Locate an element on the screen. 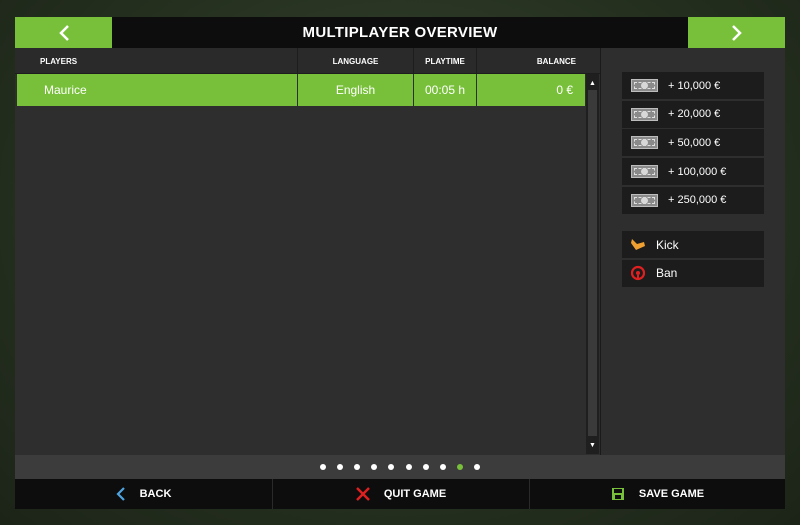 This screenshot has width=800, height=525. player-balance: 0 € is located at coordinates (564, 90).